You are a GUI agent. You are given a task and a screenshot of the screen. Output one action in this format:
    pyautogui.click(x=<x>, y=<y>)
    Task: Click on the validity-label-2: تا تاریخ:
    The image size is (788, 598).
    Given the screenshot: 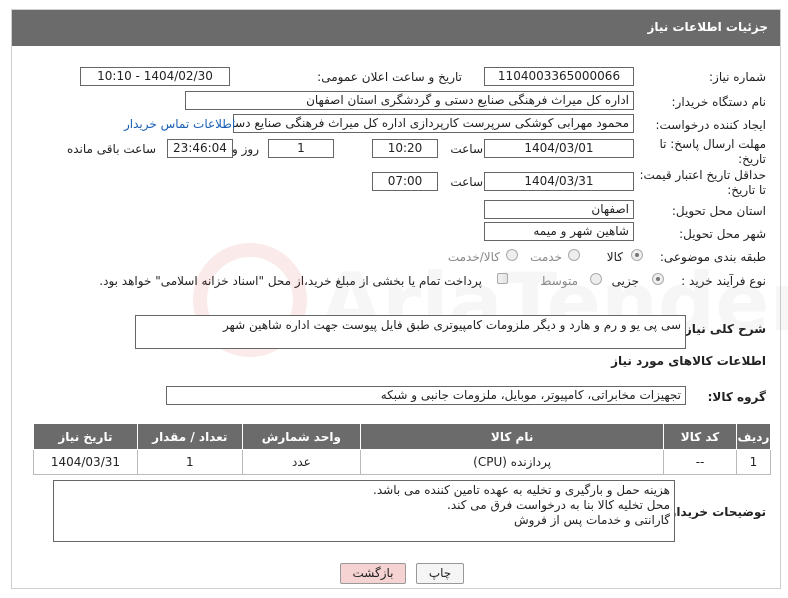 What is the action you would take?
    pyautogui.click(x=746, y=190)
    